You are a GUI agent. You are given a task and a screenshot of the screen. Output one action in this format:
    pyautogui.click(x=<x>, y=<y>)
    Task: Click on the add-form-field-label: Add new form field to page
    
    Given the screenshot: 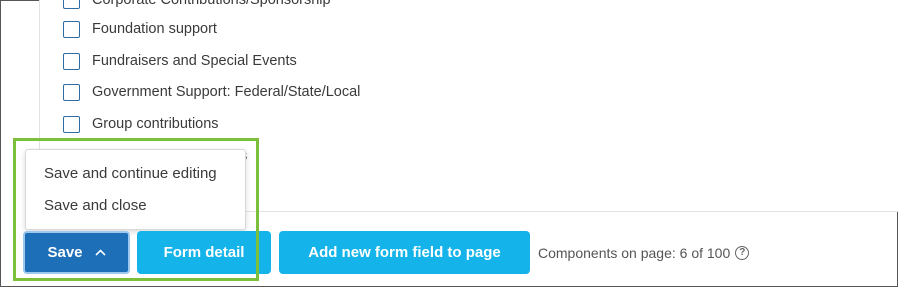 What is the action you would take?
    pyautogui.click(x=404, y=252)
    